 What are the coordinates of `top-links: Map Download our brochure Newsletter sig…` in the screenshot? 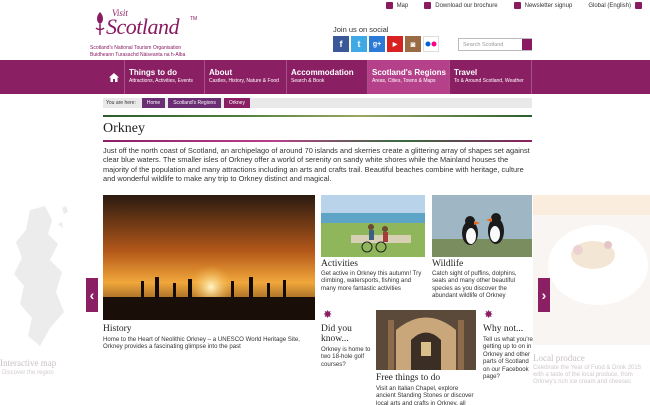 It's located at (513, 5).